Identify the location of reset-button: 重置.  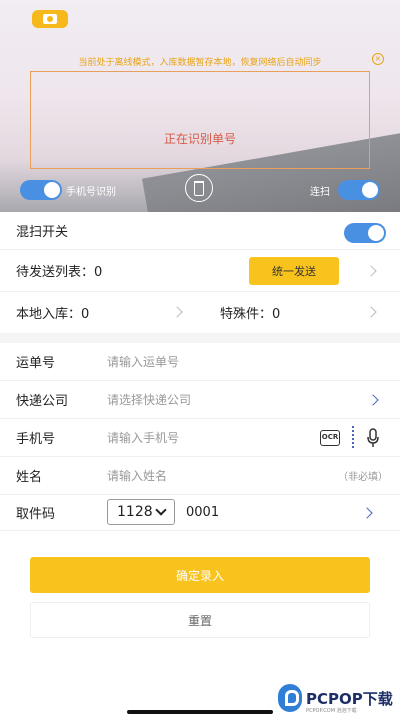
(200, 620).